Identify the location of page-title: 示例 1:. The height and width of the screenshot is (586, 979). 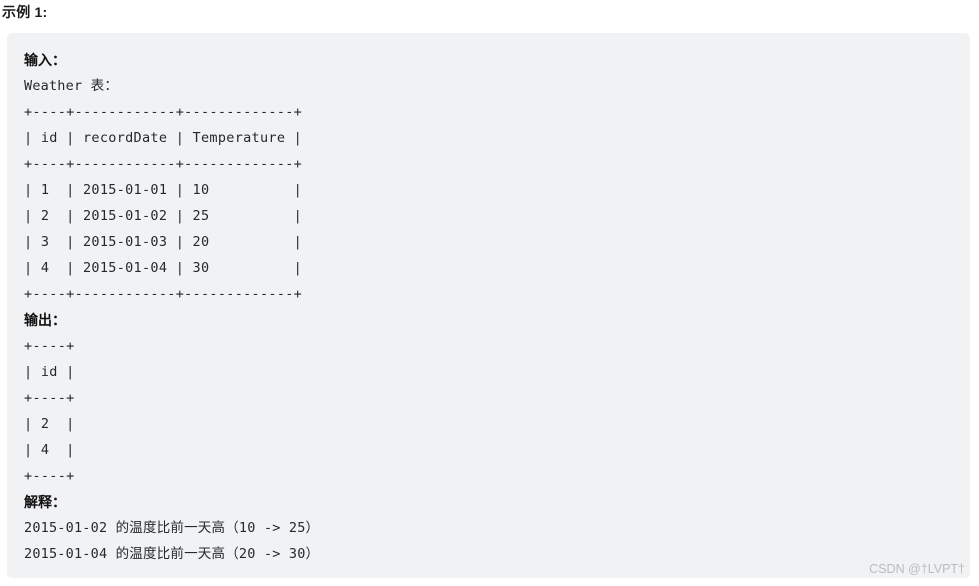
(25, 12).